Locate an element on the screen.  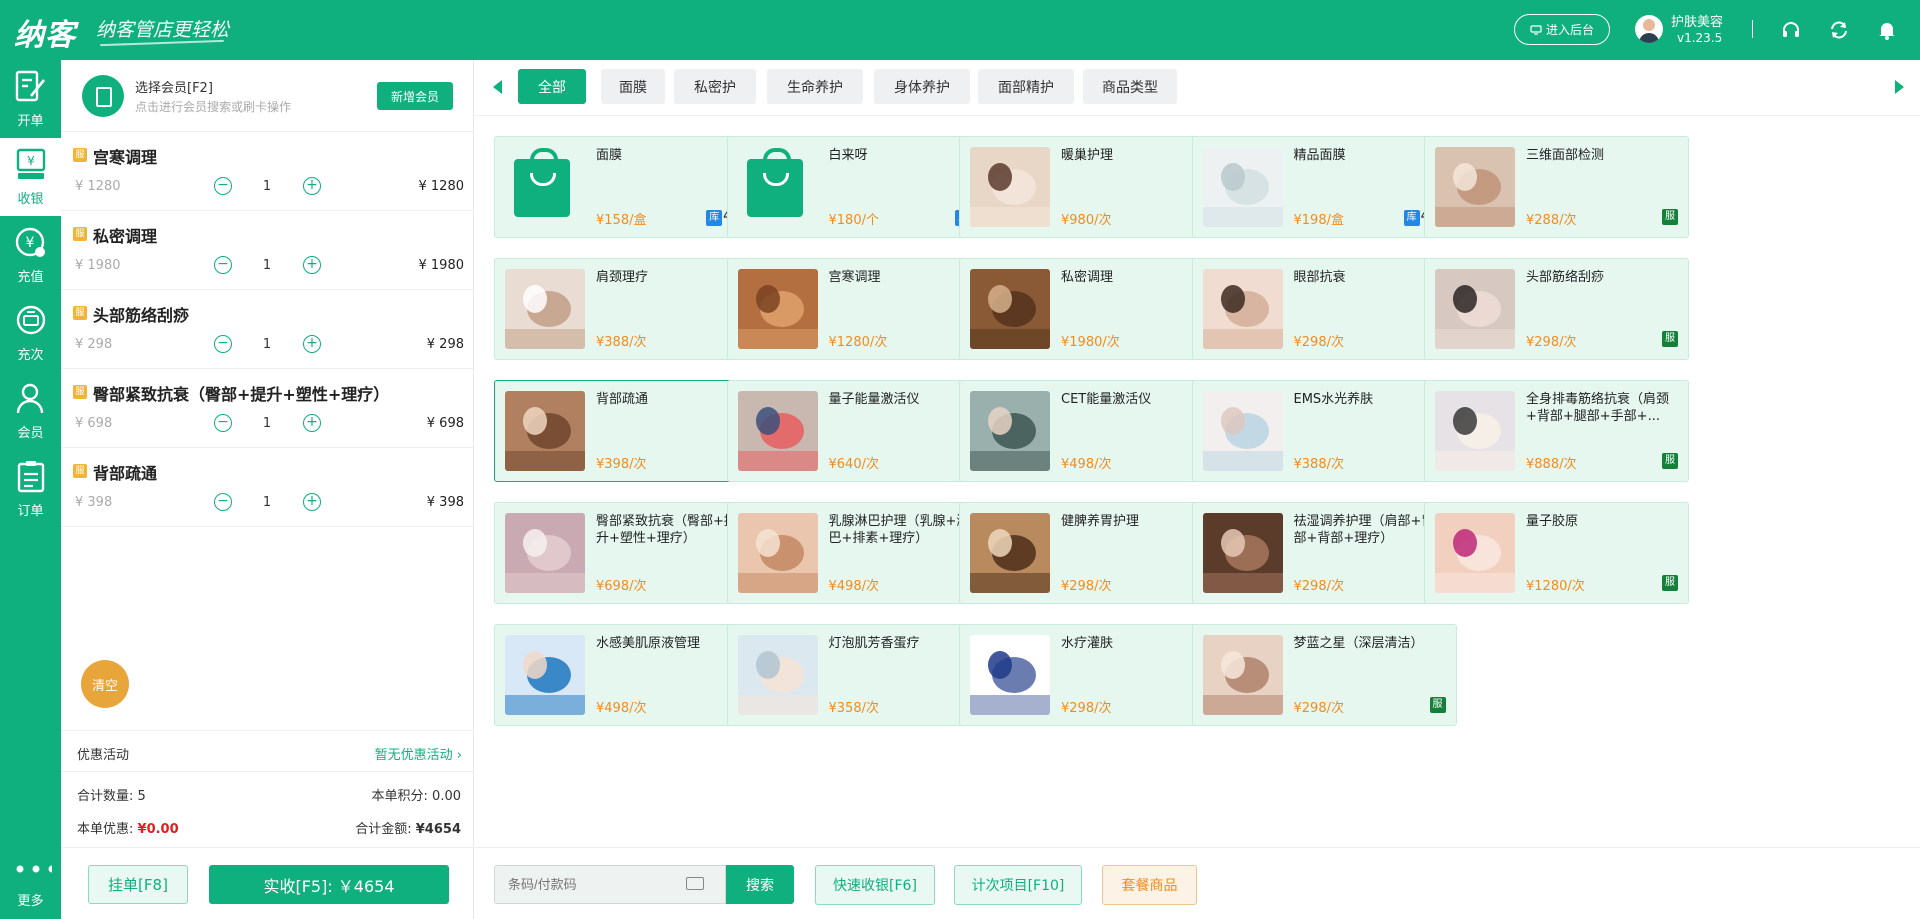
category-tab: 商品类型 is located at coordinates (1130, 86).